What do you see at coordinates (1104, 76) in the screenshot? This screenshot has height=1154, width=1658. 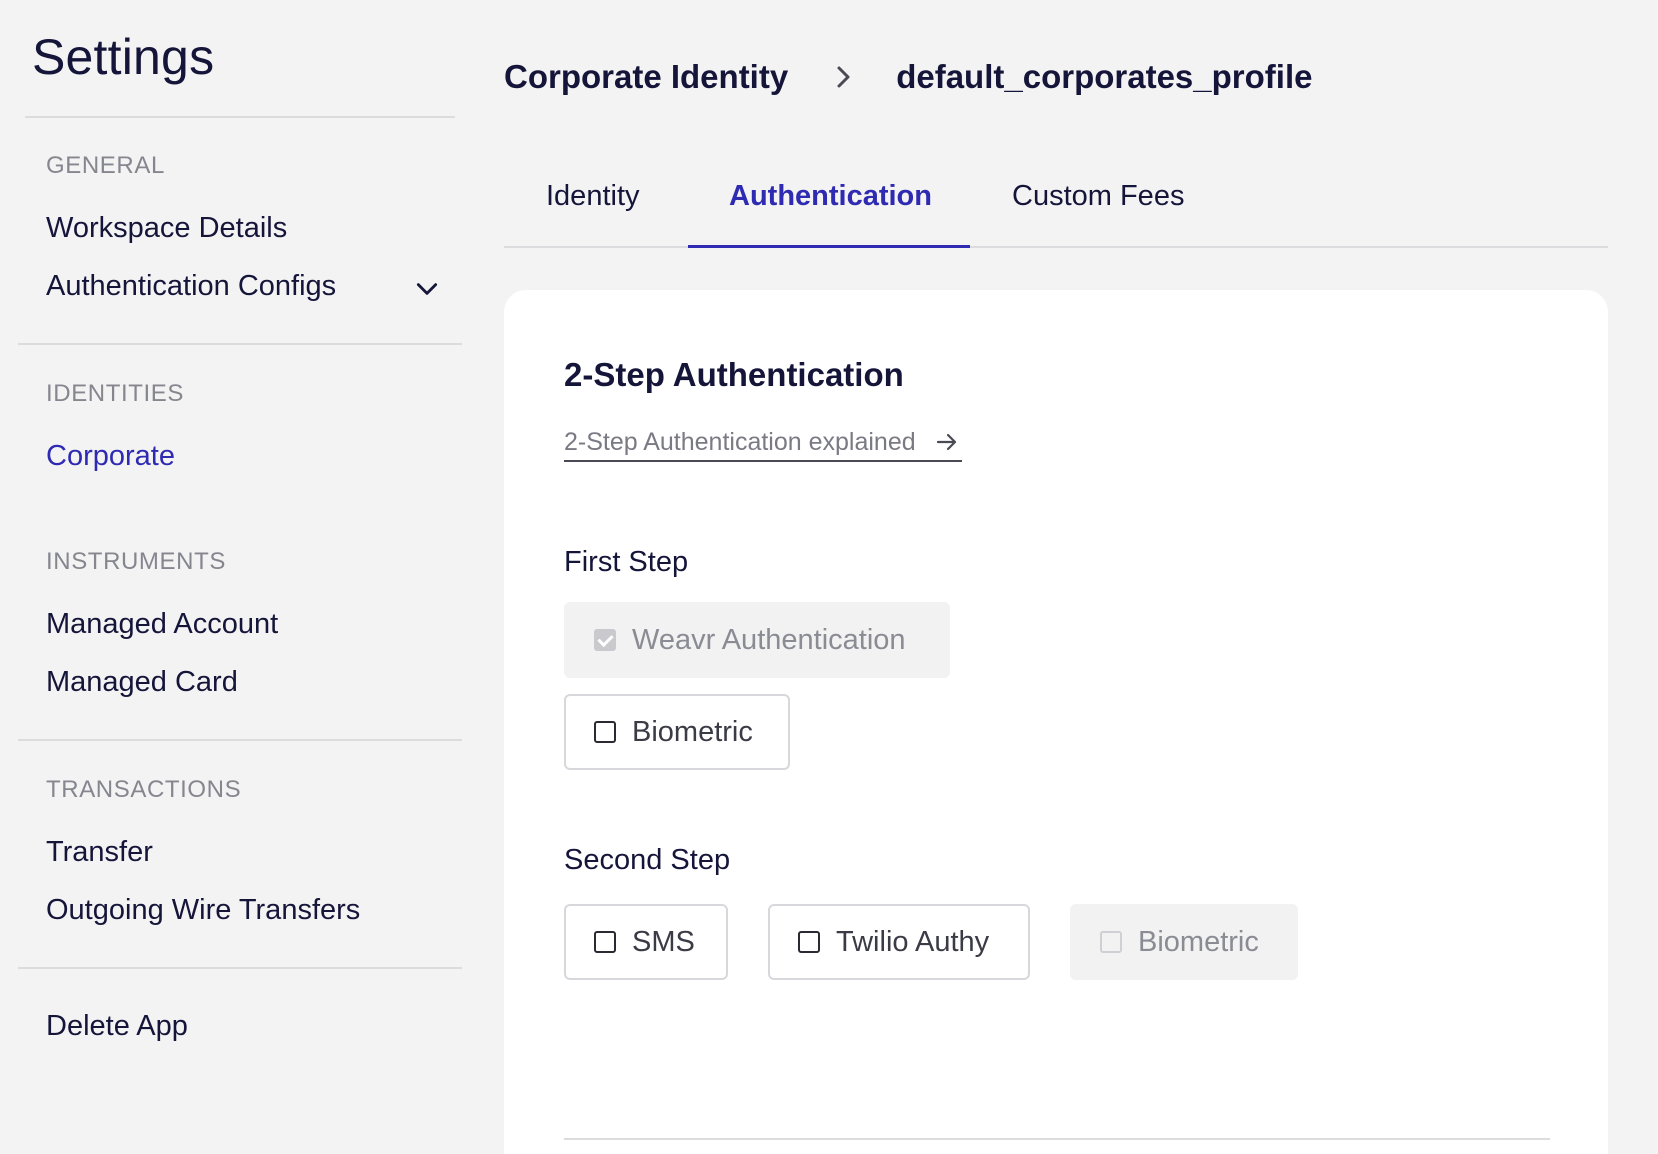 I see `breadcrumb-current: default_corporates_profile` at bounding box center [1104, 76].